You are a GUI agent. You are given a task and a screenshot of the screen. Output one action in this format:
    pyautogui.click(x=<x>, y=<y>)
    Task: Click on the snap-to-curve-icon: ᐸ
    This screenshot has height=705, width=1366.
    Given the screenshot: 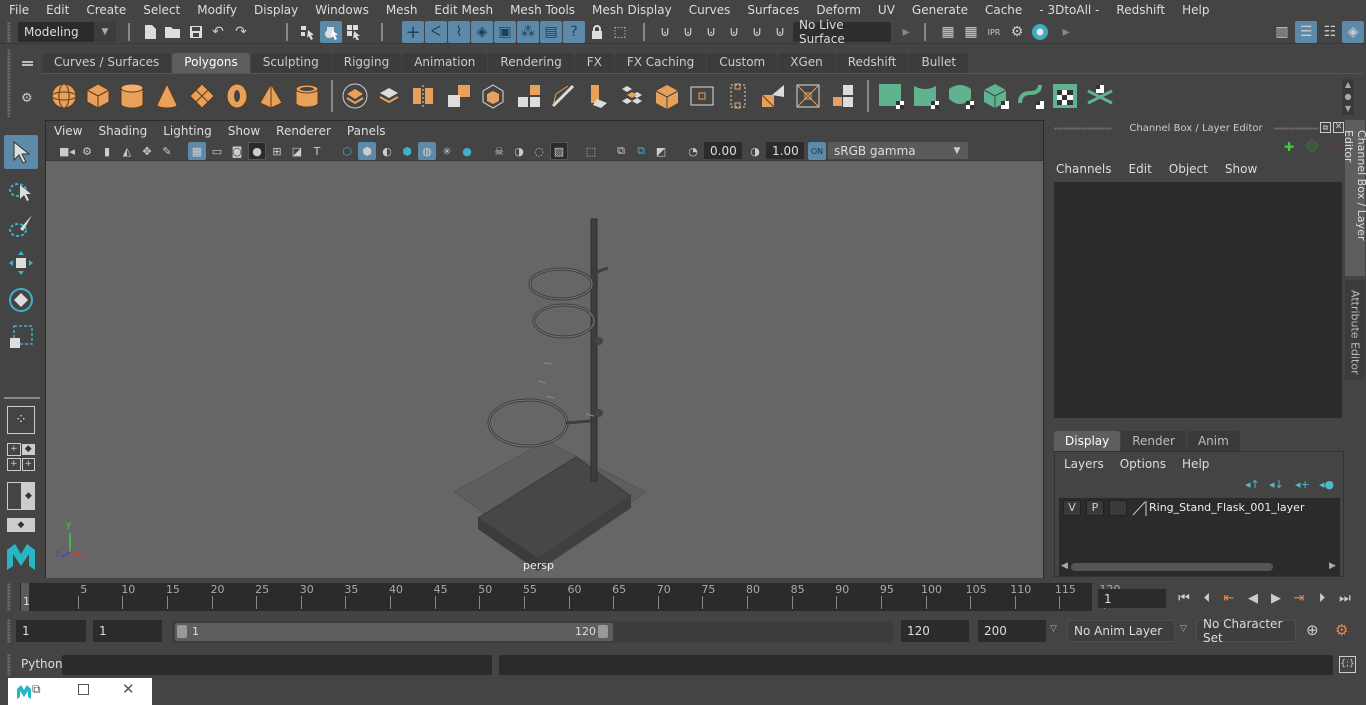 What is the action you would take?
    pyautogui.click(x=436, y=32)
    